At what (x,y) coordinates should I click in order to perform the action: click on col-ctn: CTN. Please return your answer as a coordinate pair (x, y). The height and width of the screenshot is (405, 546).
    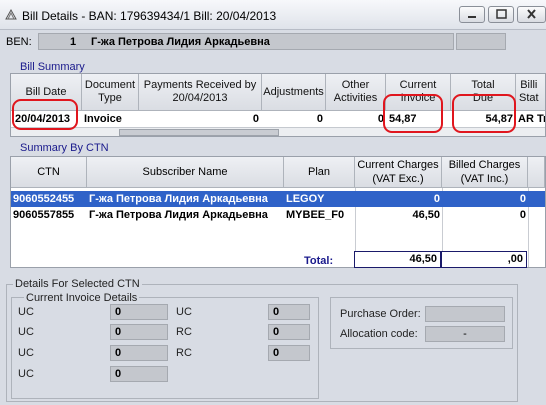
    Looking at the image, I should click on (49, 172).